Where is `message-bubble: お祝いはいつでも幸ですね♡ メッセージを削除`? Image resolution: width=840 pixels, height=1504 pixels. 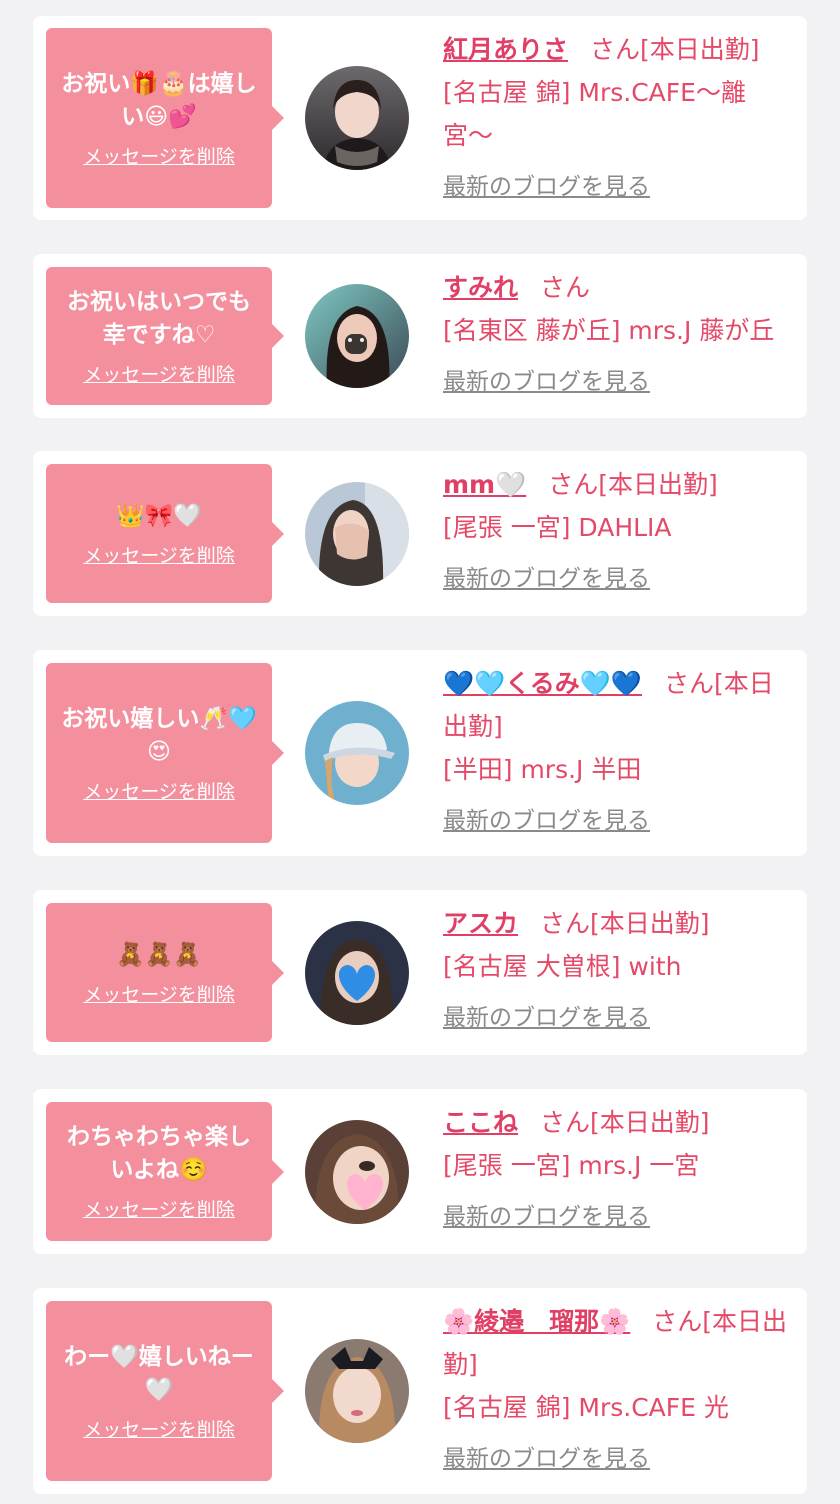
message-bubble: お祝いはいつでも幸ですね♡ メッセージを削除 is located at coordinates (165, 336).